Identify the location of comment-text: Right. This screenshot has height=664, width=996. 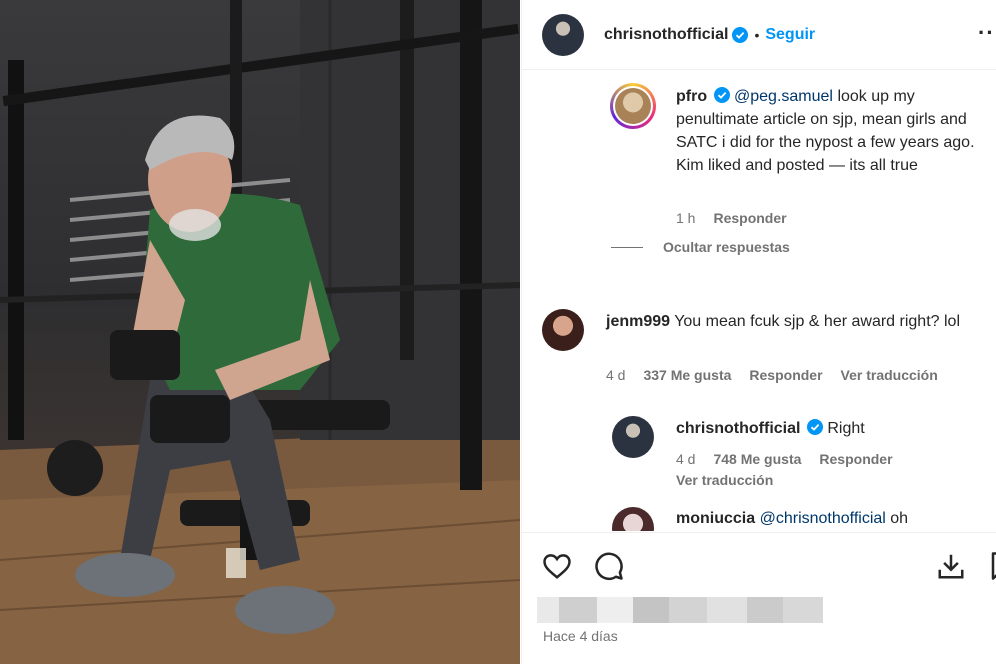
(846, 428).